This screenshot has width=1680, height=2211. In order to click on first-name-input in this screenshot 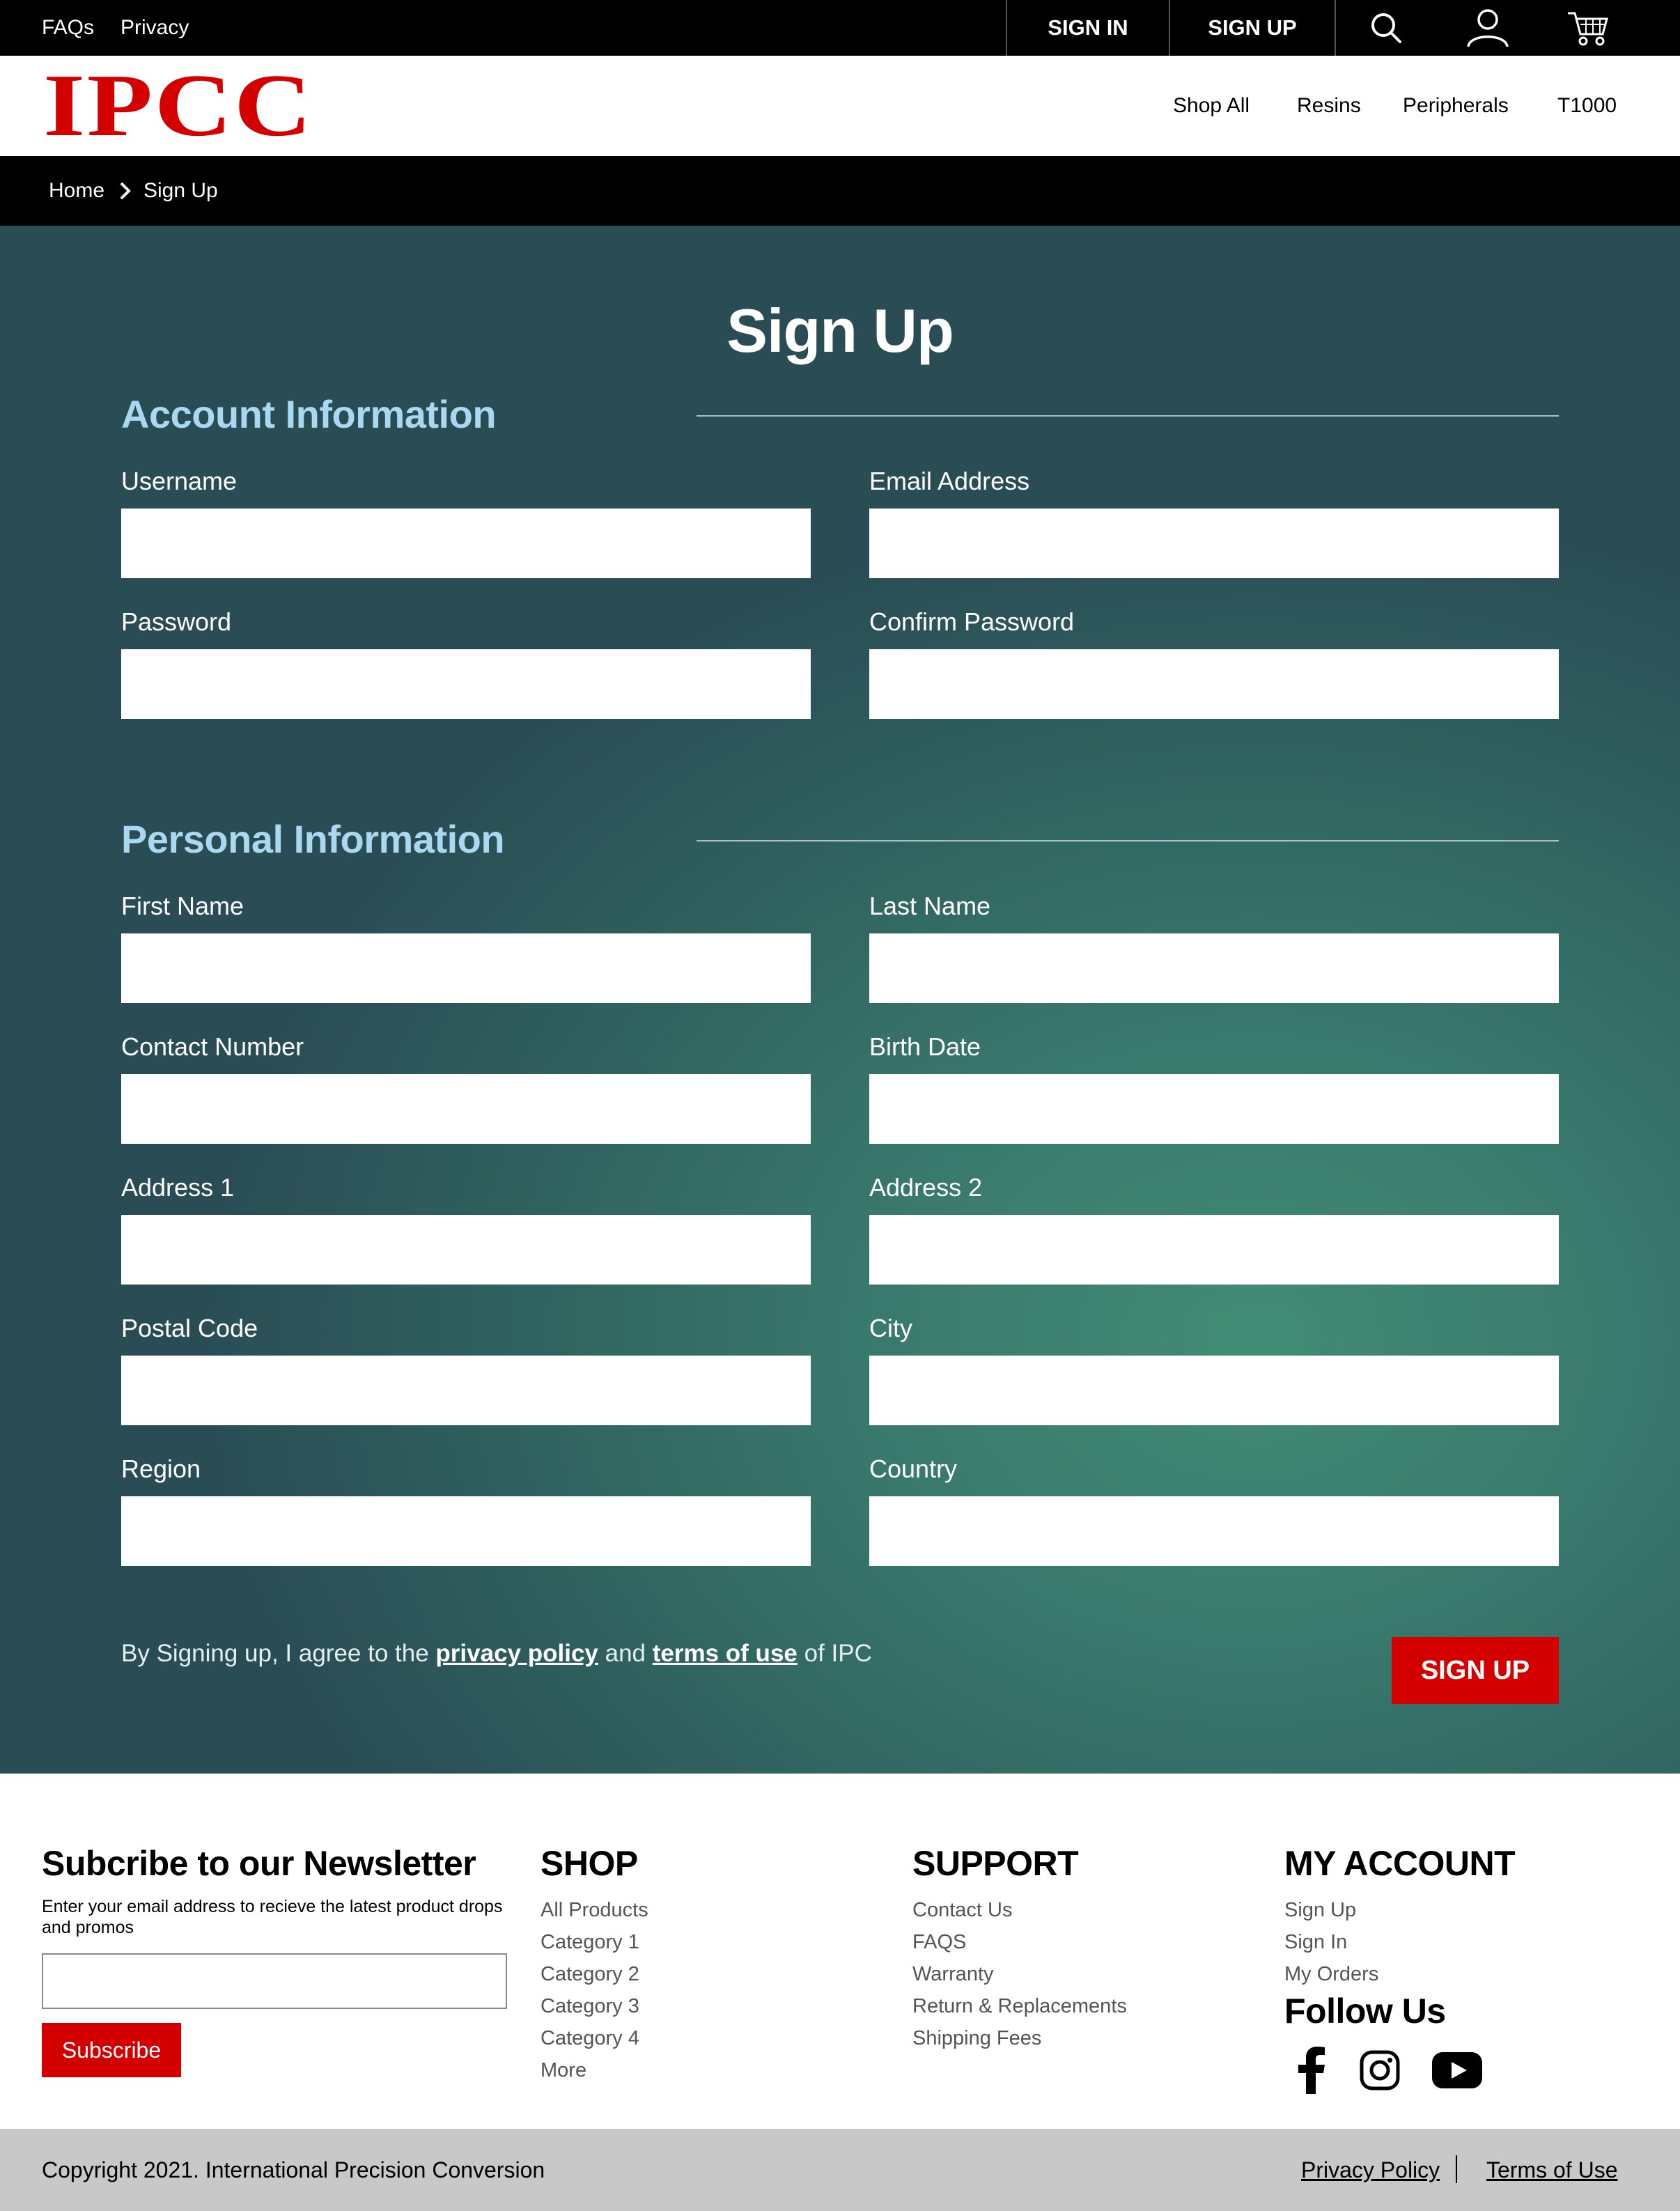, I will do `click(466, 968)`.